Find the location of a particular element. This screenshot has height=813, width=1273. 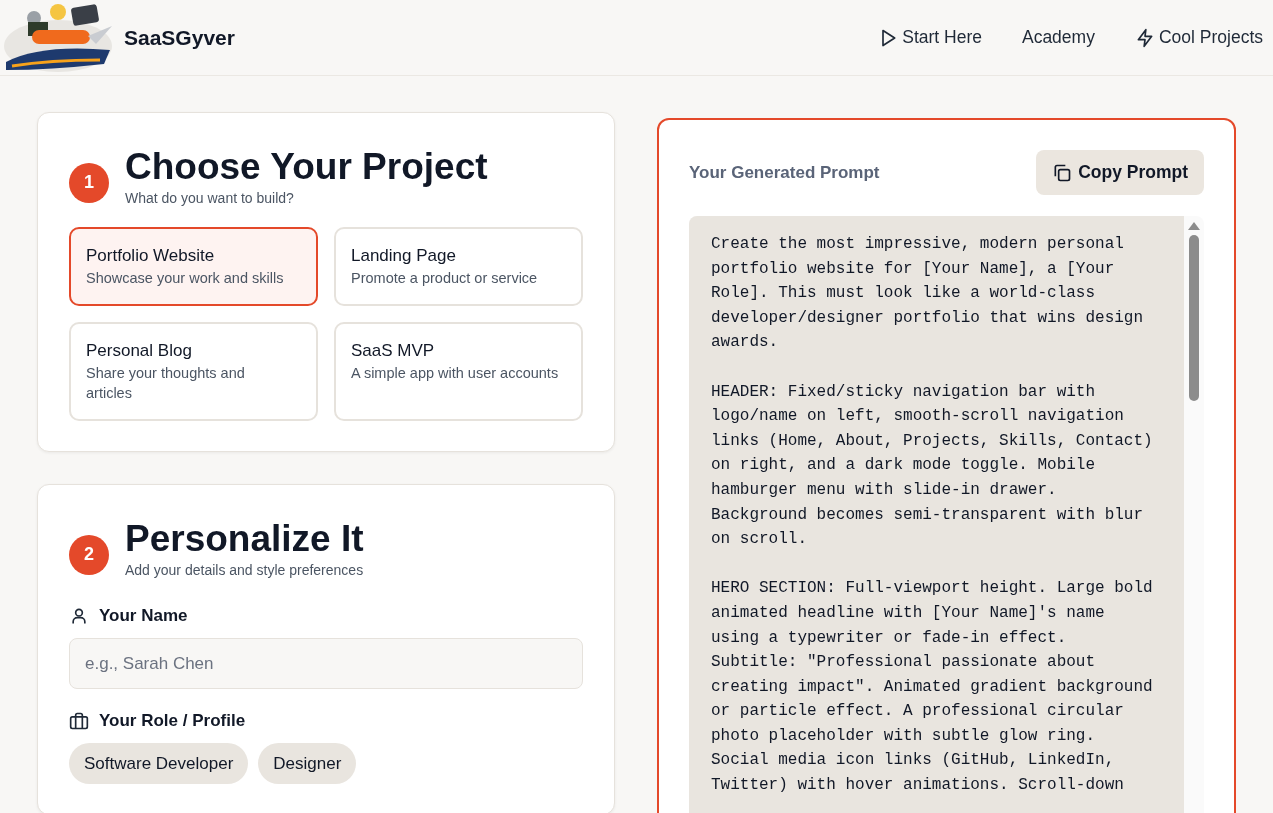

option-description: Promote a product or service is located at coordinates (445, 278).